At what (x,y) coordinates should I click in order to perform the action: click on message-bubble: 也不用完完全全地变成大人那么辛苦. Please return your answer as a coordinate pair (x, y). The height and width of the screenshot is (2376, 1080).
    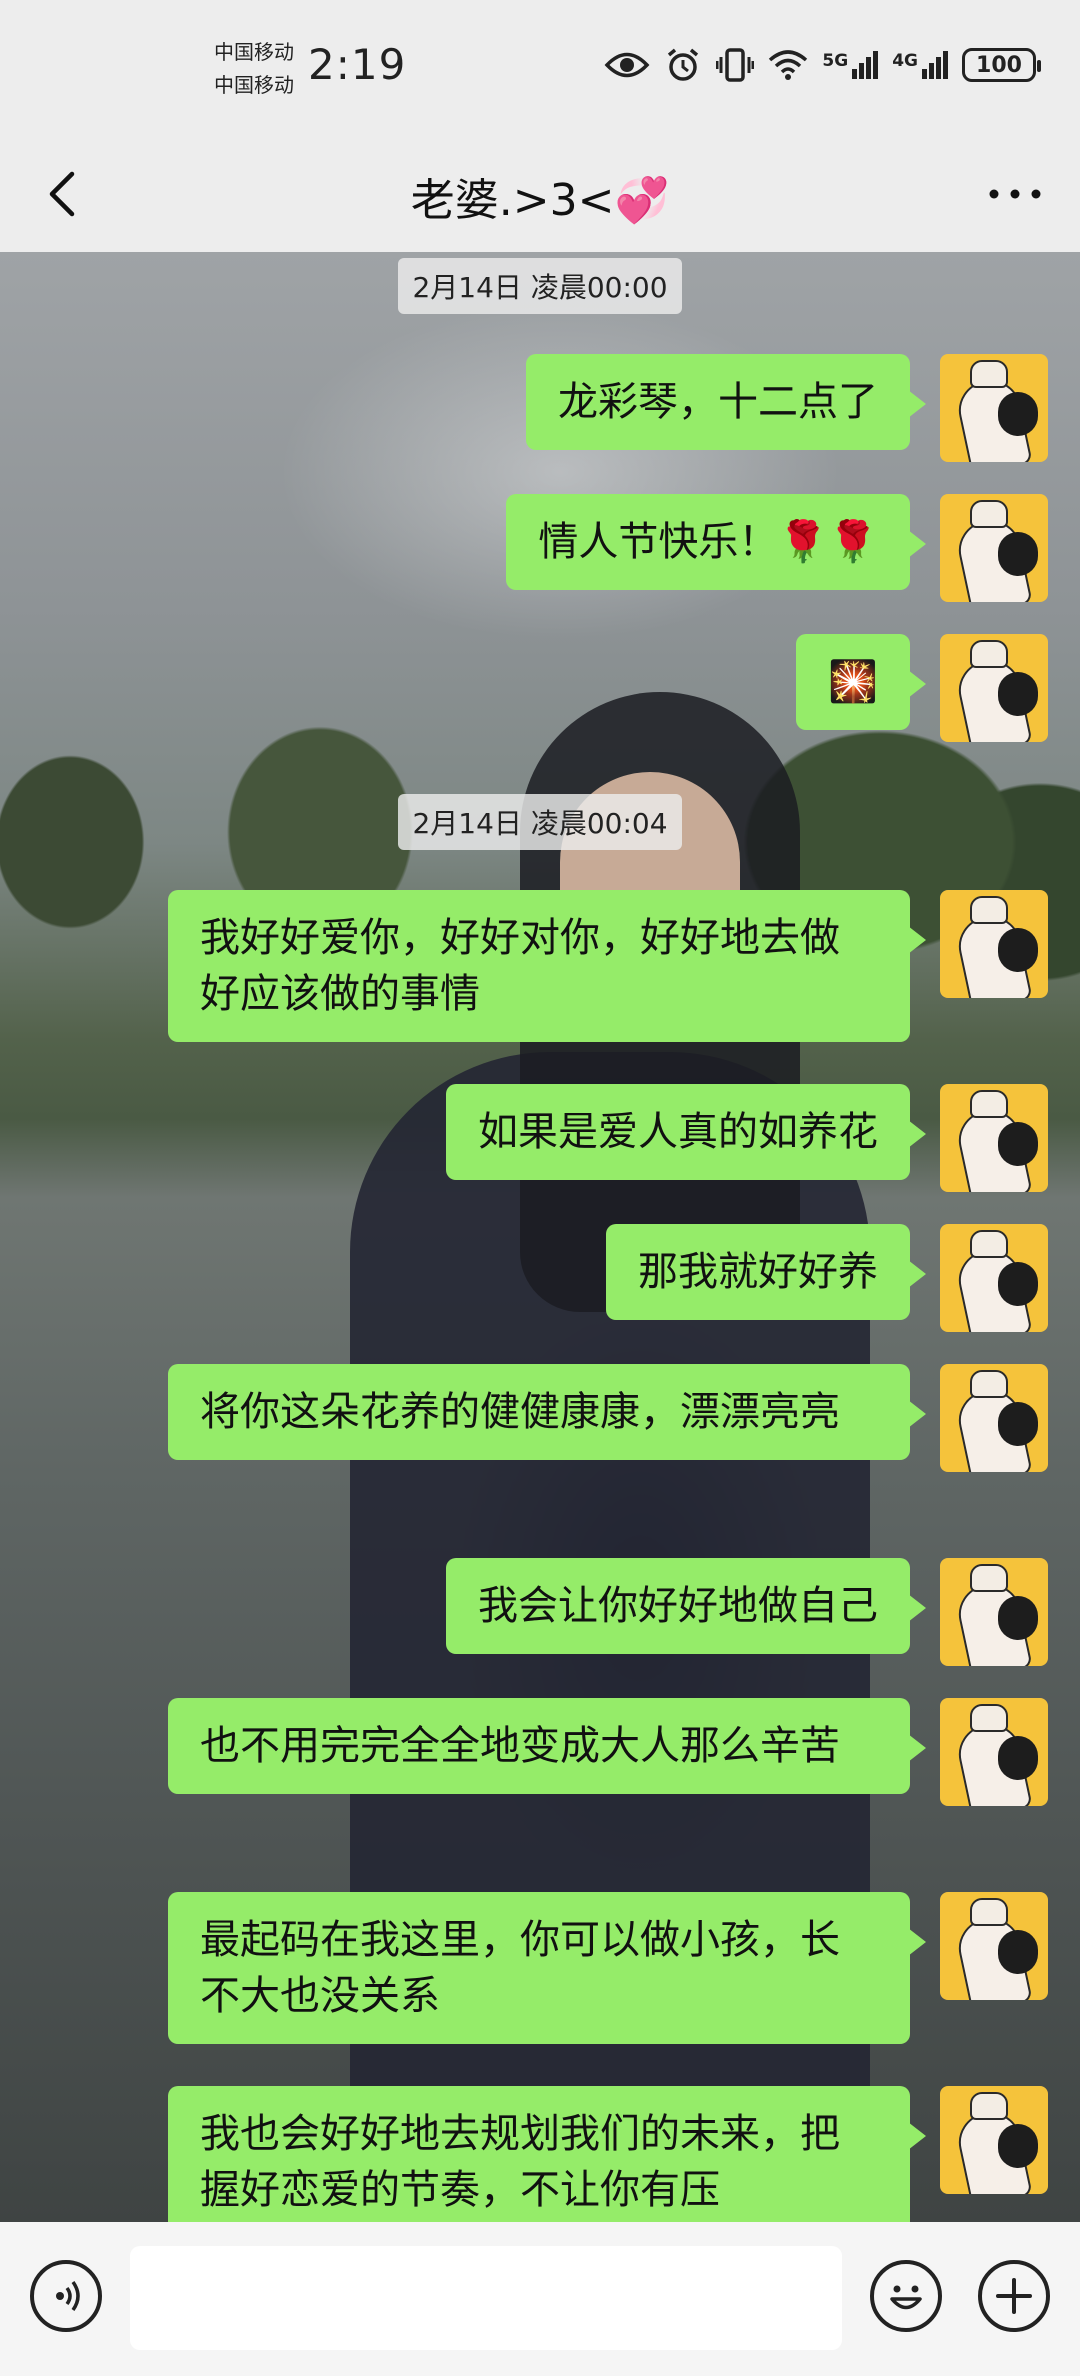
    Looking at the image, I should click on (547, 1746).